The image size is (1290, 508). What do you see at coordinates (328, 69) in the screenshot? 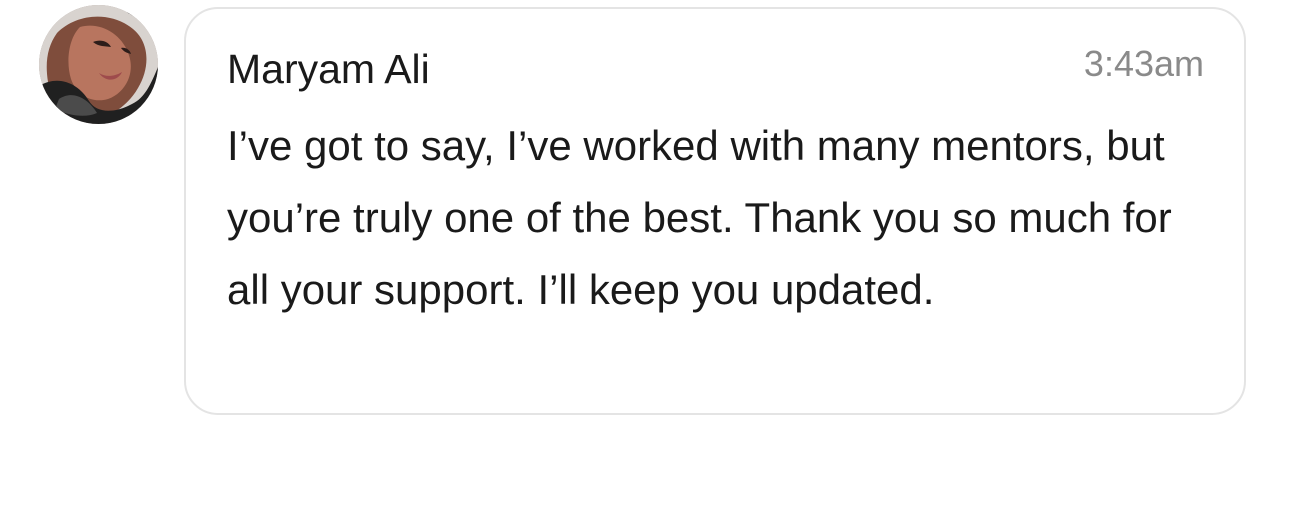
I see `sender-name: Maryam Ali` at bounding box center [328, 69].